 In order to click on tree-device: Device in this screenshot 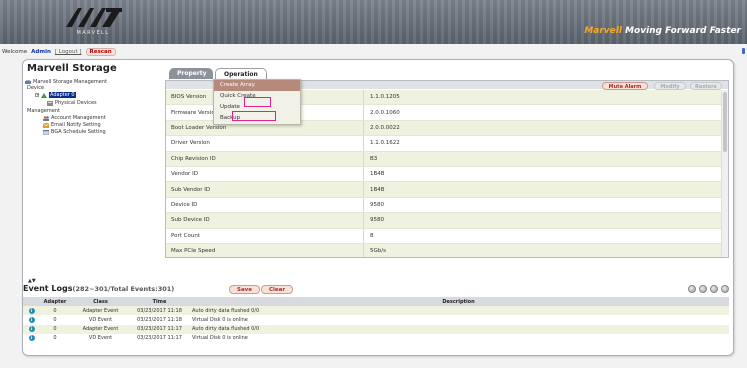, I will do `click(35, 88)`.